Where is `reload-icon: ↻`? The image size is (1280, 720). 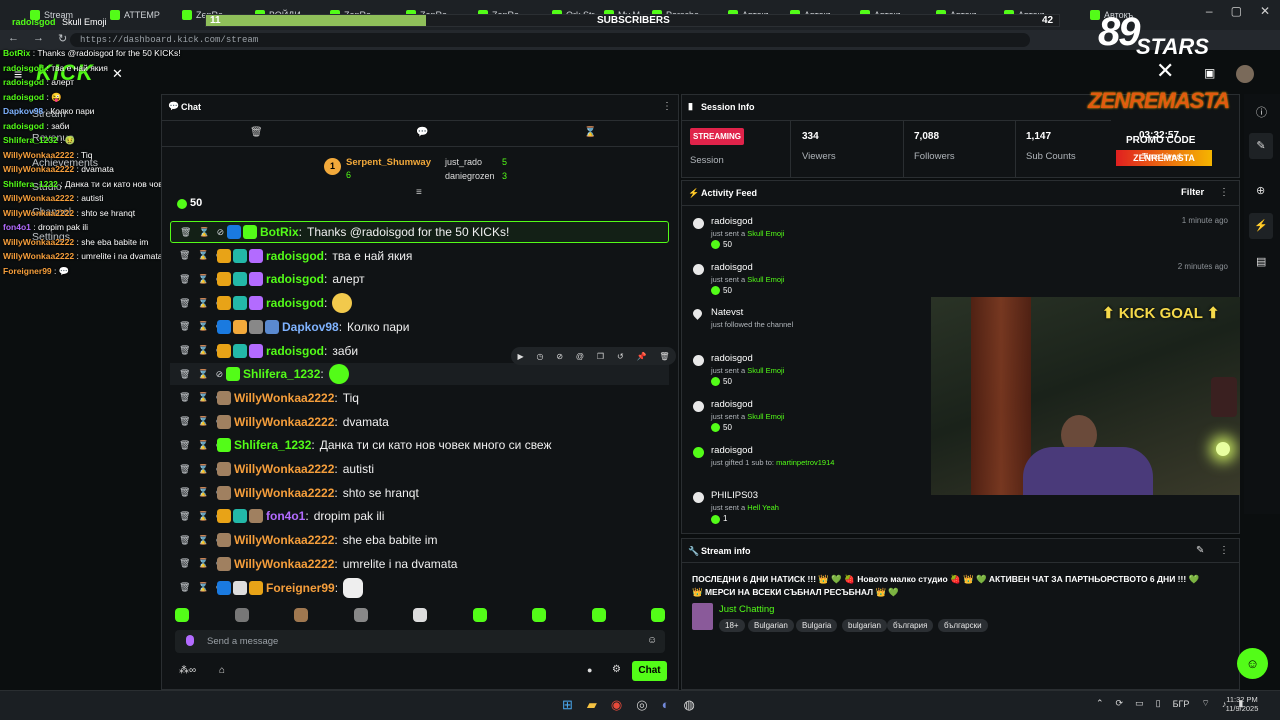
reload-icon: ↻ is located at coordinates (62, 38).